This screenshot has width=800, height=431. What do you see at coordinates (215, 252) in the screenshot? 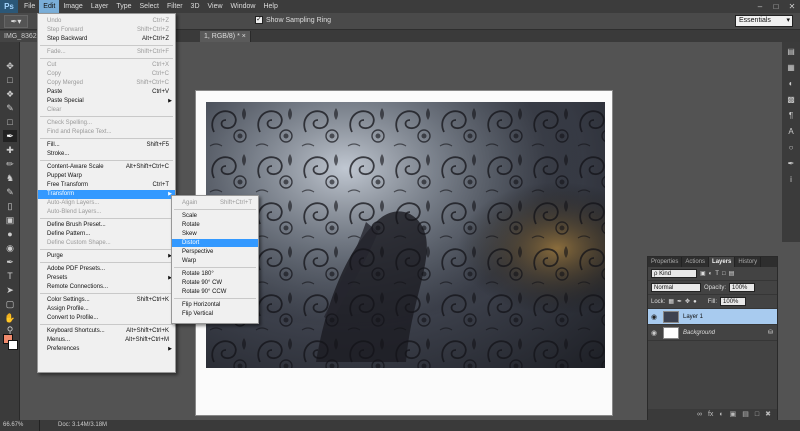
I see `transform-item-perspective: Perspective` at bounding box center [215, 252].